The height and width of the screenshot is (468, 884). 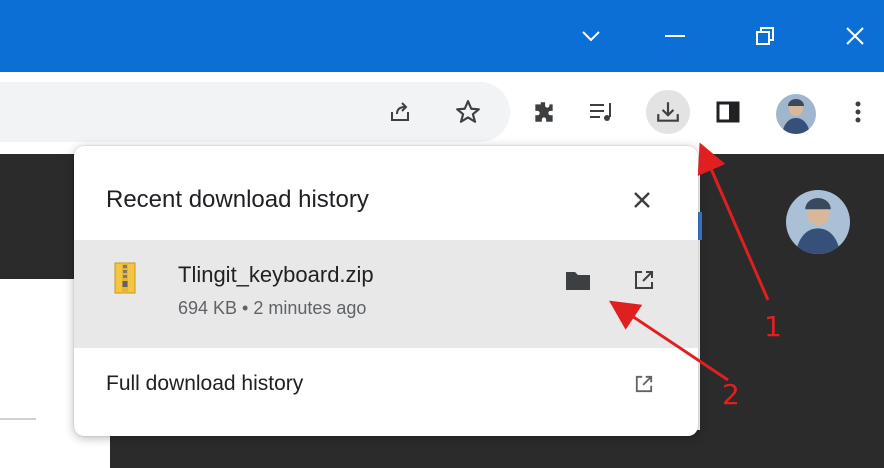 I want to click on restore-button, so click(x=765, y=36).